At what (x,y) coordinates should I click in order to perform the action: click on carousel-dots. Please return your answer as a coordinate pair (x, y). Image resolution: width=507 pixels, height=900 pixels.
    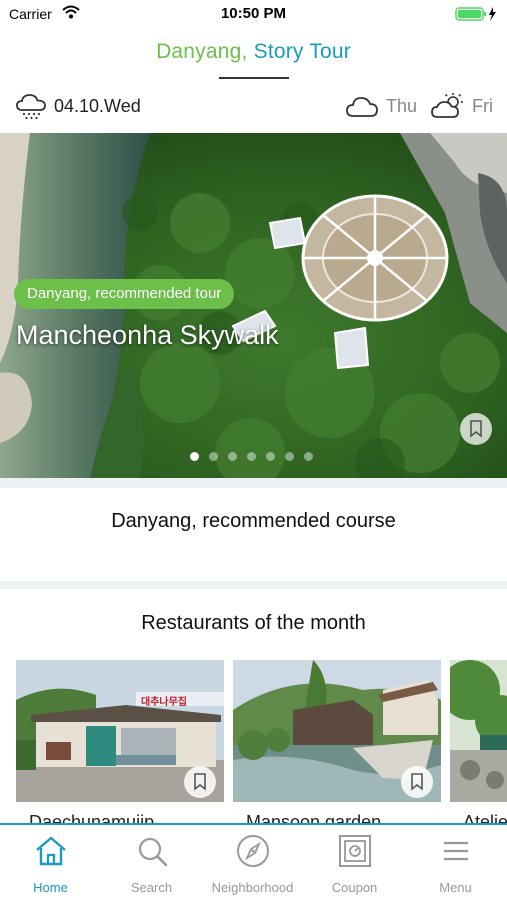
    Looking at the image, I should click on (251, 457).